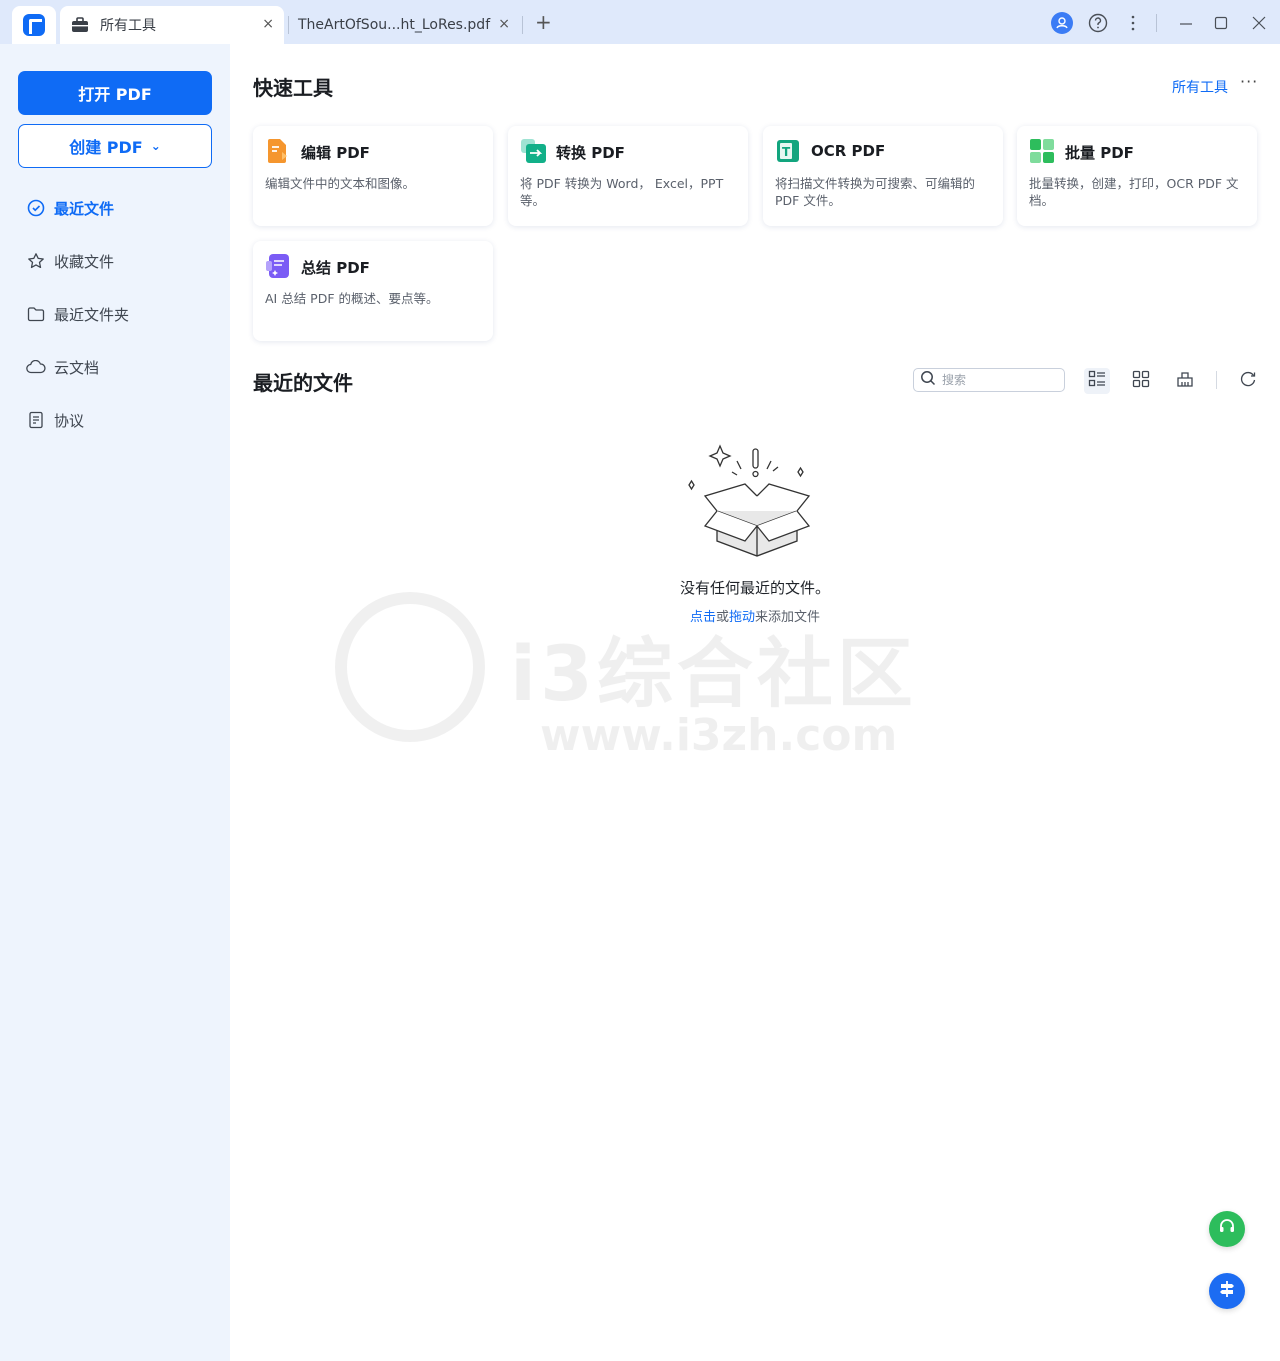 This screenshot has height=1361, width=1280. I want to click on sidebar-item-label: 协议, so click(69, 420).